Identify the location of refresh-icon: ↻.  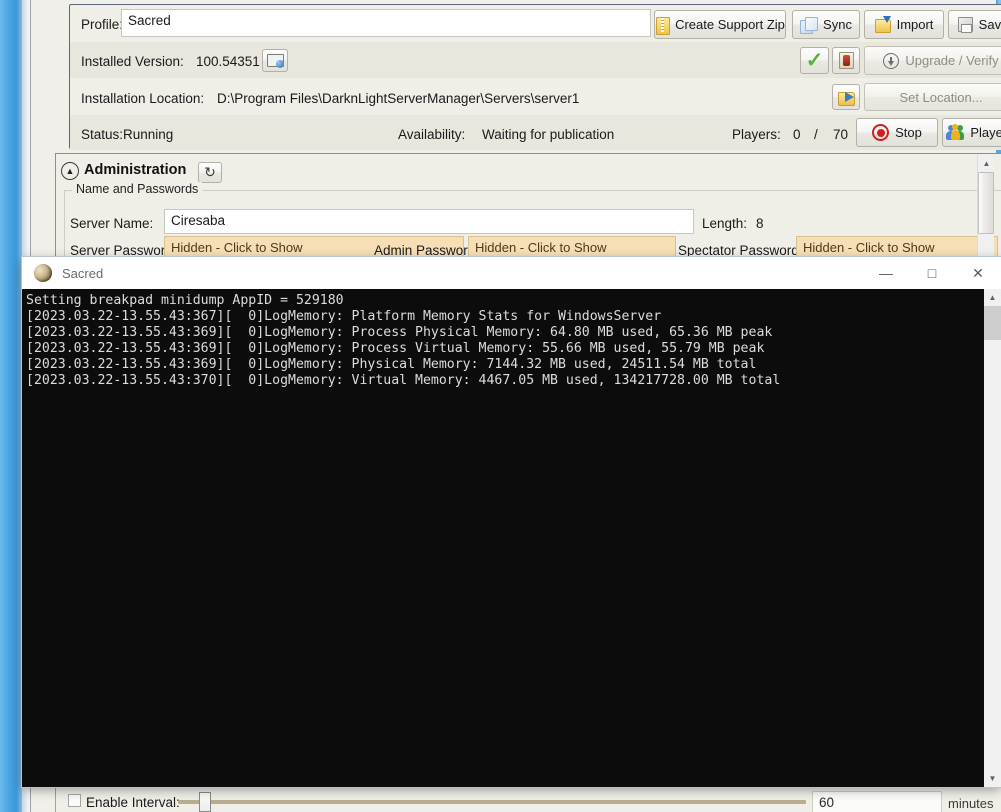
(210, 172).